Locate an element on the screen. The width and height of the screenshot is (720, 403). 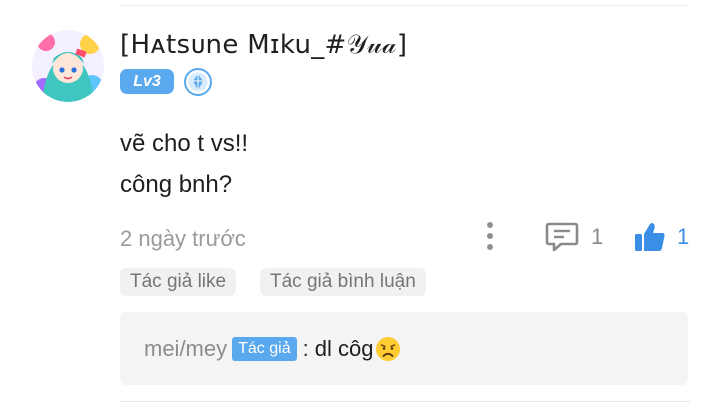
reply-count-button: 1 is located at coordinates (574, 237).